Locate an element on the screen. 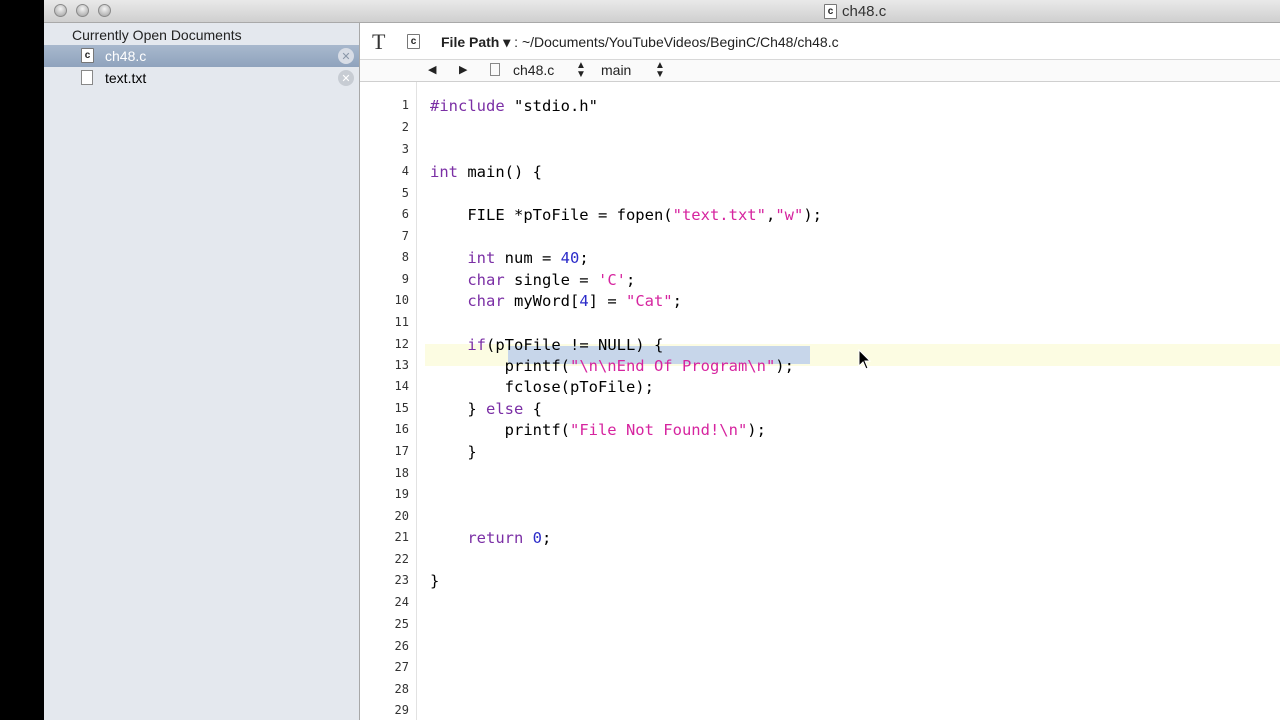  line-number: 25 is located at coordinates (401, 624).